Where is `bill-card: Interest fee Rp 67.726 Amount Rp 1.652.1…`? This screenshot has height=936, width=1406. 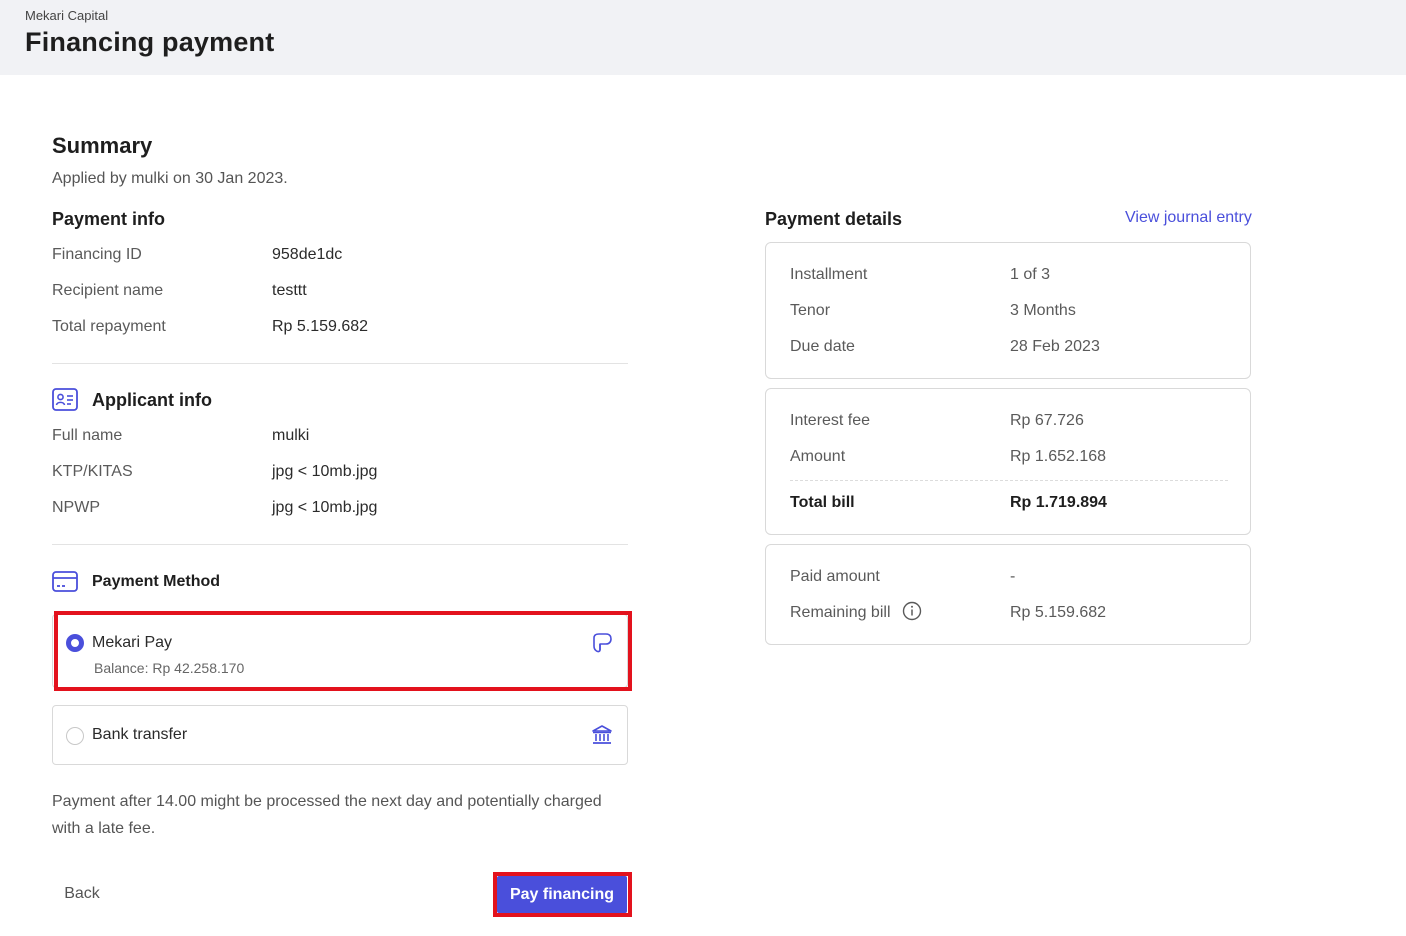
bill-card: Interest fee Rp 67.726 Amount Rp 1.652.1… is located at coordinates (1008, 461).